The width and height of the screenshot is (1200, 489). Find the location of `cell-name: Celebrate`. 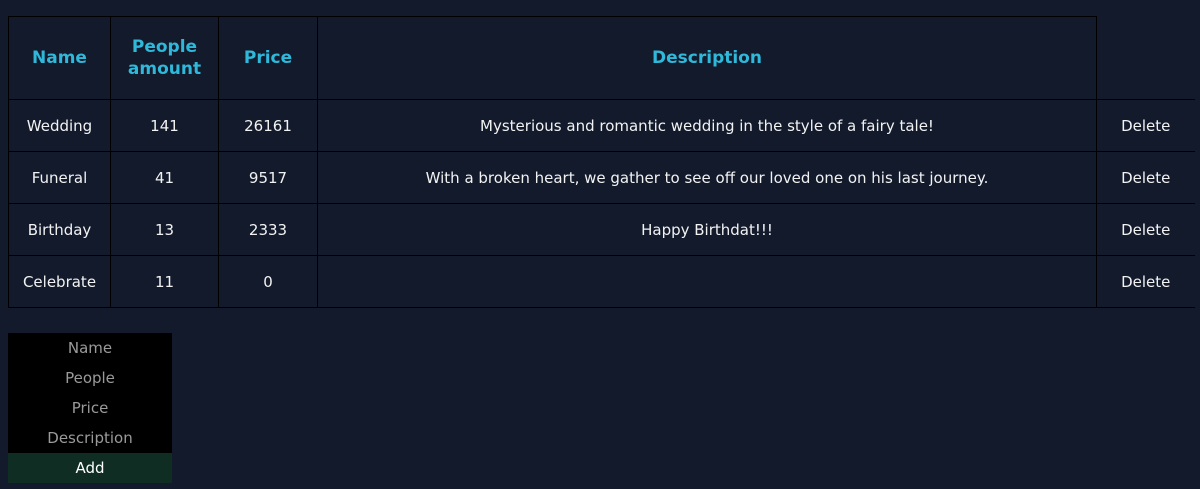

cell-name: Celebrate is located at coordinates (59, 281).